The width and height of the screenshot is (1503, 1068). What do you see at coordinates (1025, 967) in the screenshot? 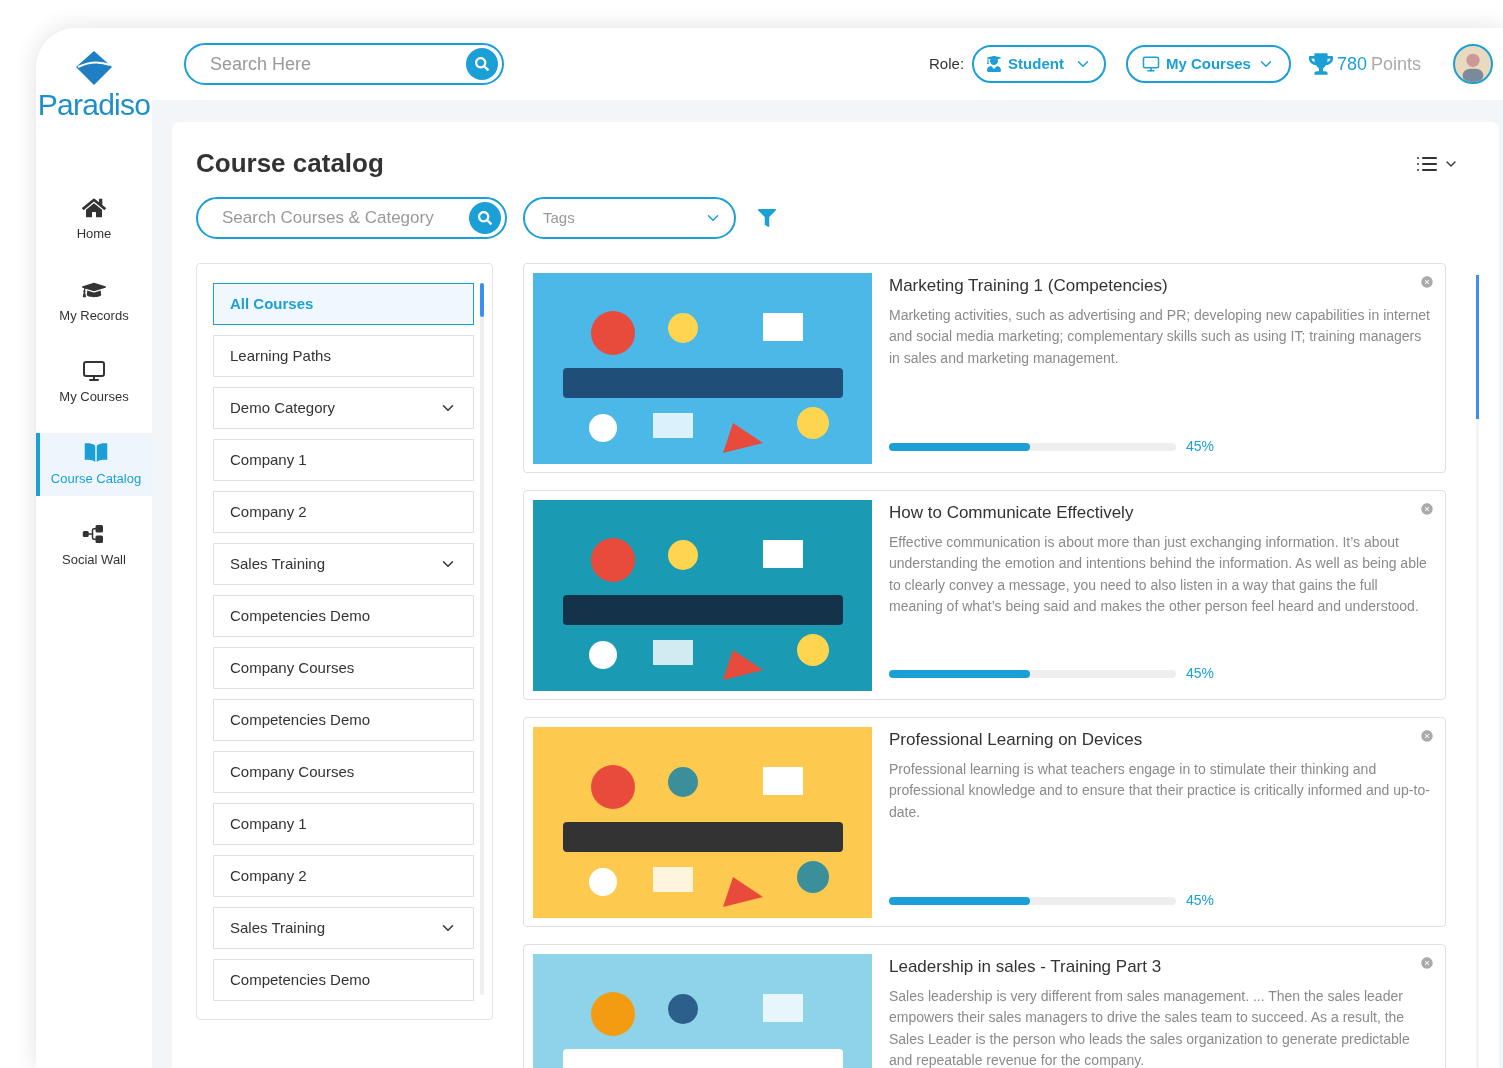
I see `course-title: Leadership in sales - Training Part 3` at bounding box center [1025, 967].